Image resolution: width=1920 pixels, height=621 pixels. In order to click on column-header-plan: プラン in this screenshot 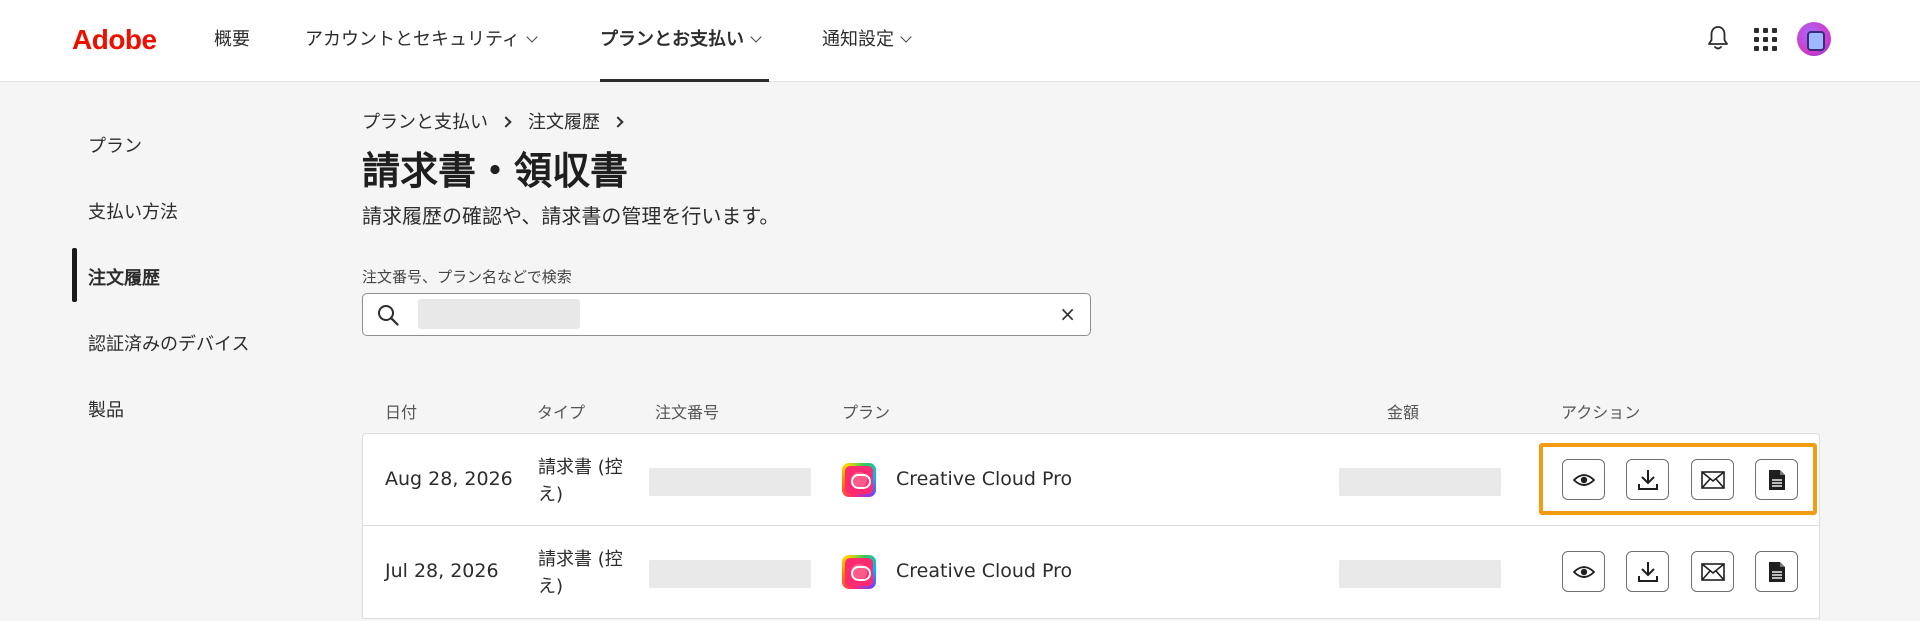, I will do `click(866, 412)`.